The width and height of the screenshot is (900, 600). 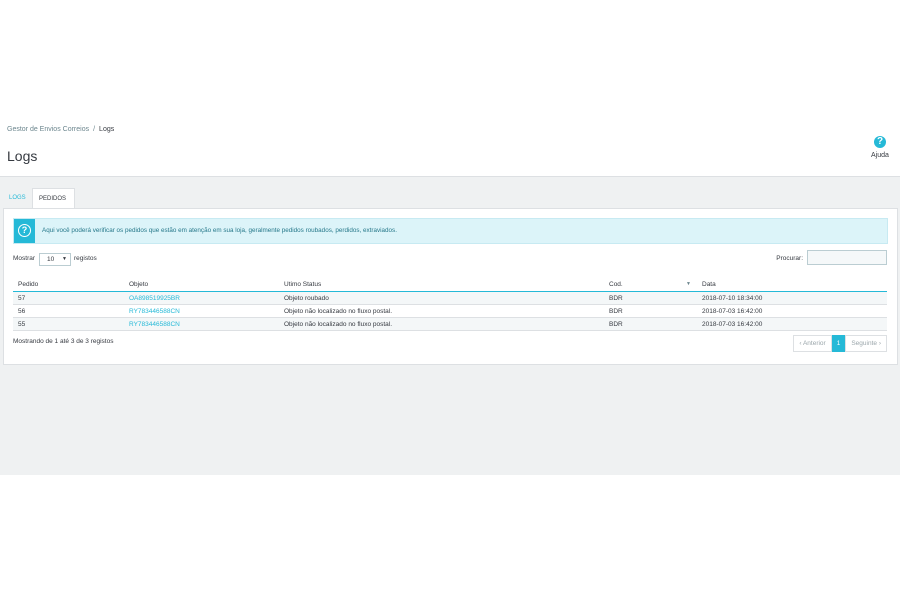 I want to click on question-icon: ?, so click(x=24, y=230).